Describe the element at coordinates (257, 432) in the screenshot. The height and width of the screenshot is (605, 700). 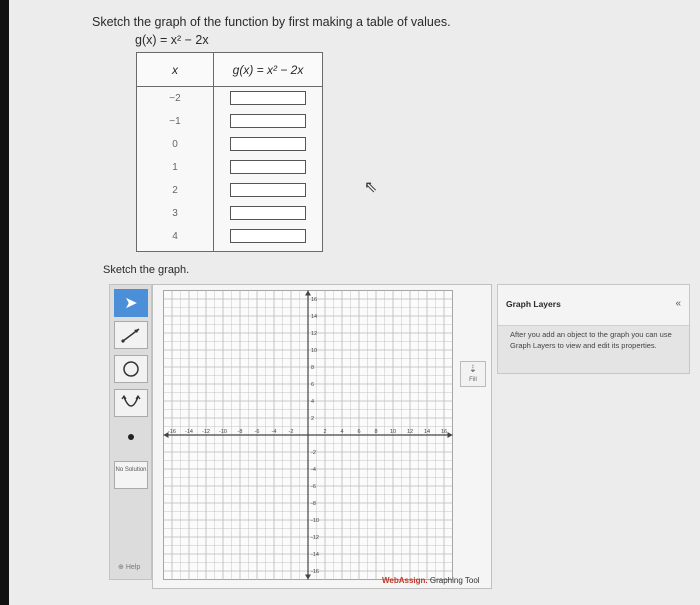
I see `x-tick-label: -6` at that location.